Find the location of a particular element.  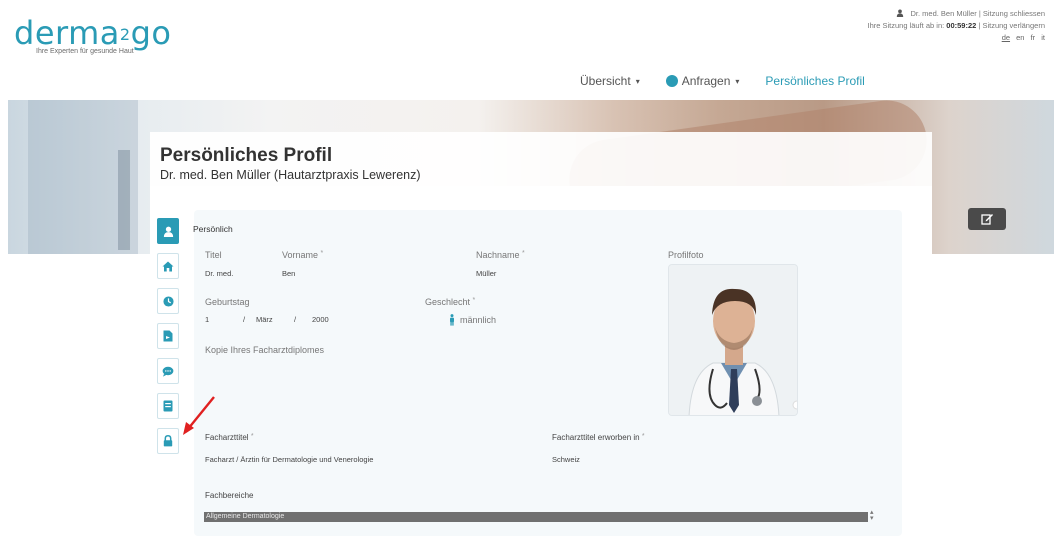

nav-requests: Anfragen ▾ is located at coordinates (702, 81).